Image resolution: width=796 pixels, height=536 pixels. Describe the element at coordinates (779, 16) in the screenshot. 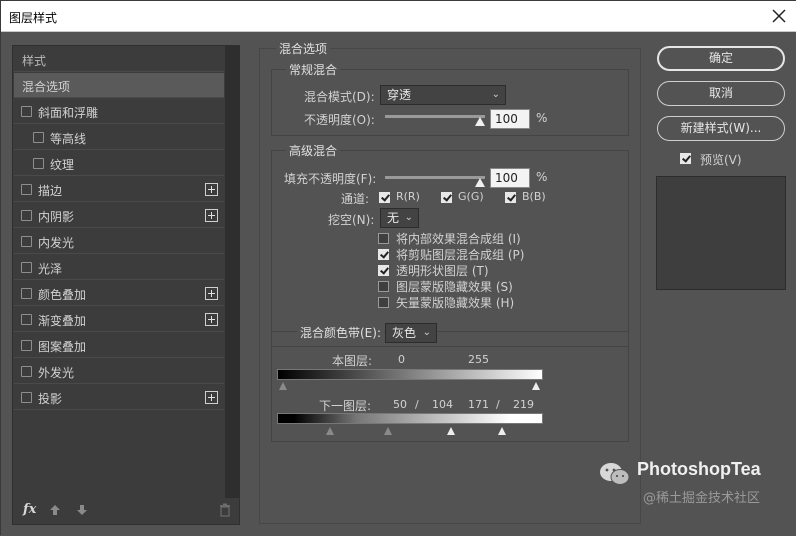

I see `close-icon` at that location.